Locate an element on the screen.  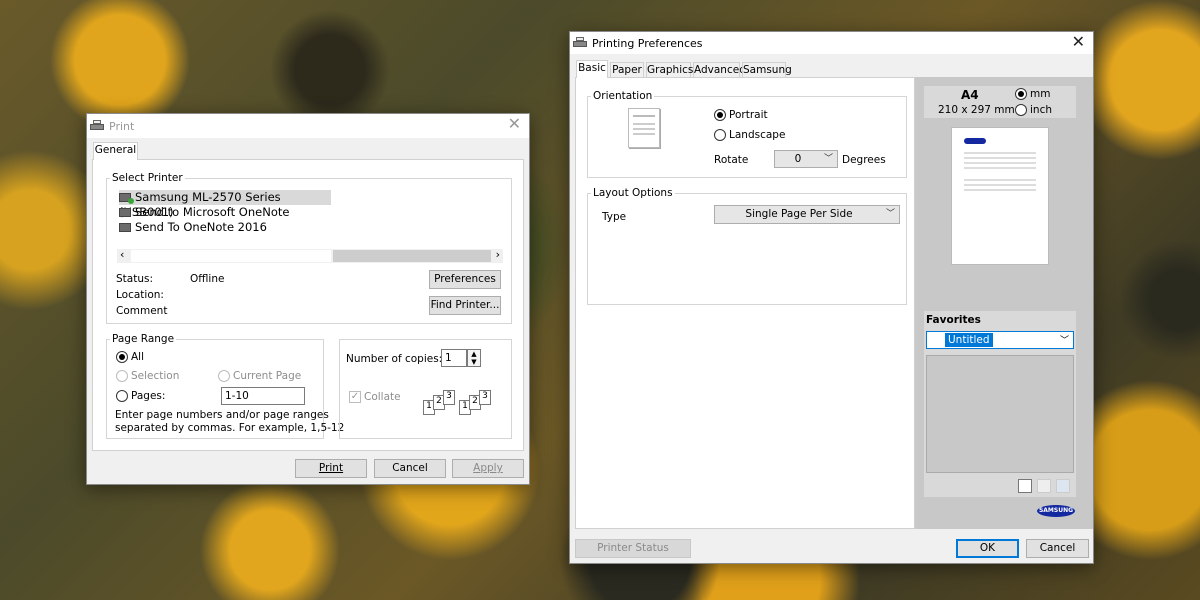
copies-spinner: ▲ ▼ is located at coordinates (474, 358).